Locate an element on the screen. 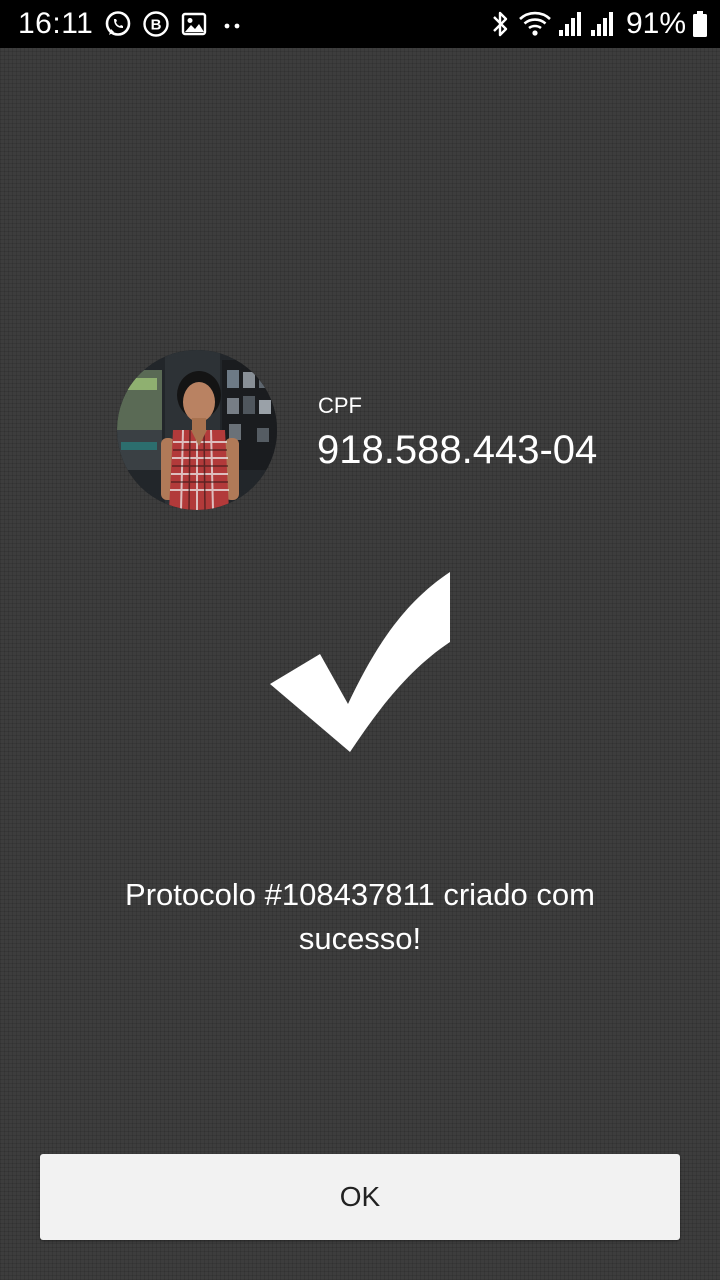 The width and height of the screenshot is (720, 1280). cpf-label: CPF is located at coordinates (340, 405).